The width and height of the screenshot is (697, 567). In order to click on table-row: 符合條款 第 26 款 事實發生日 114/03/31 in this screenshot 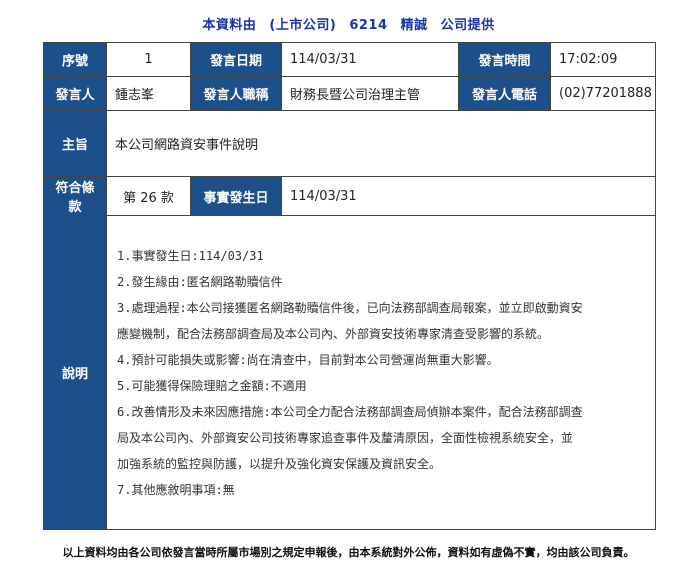, I will do `click(349, 196)`.